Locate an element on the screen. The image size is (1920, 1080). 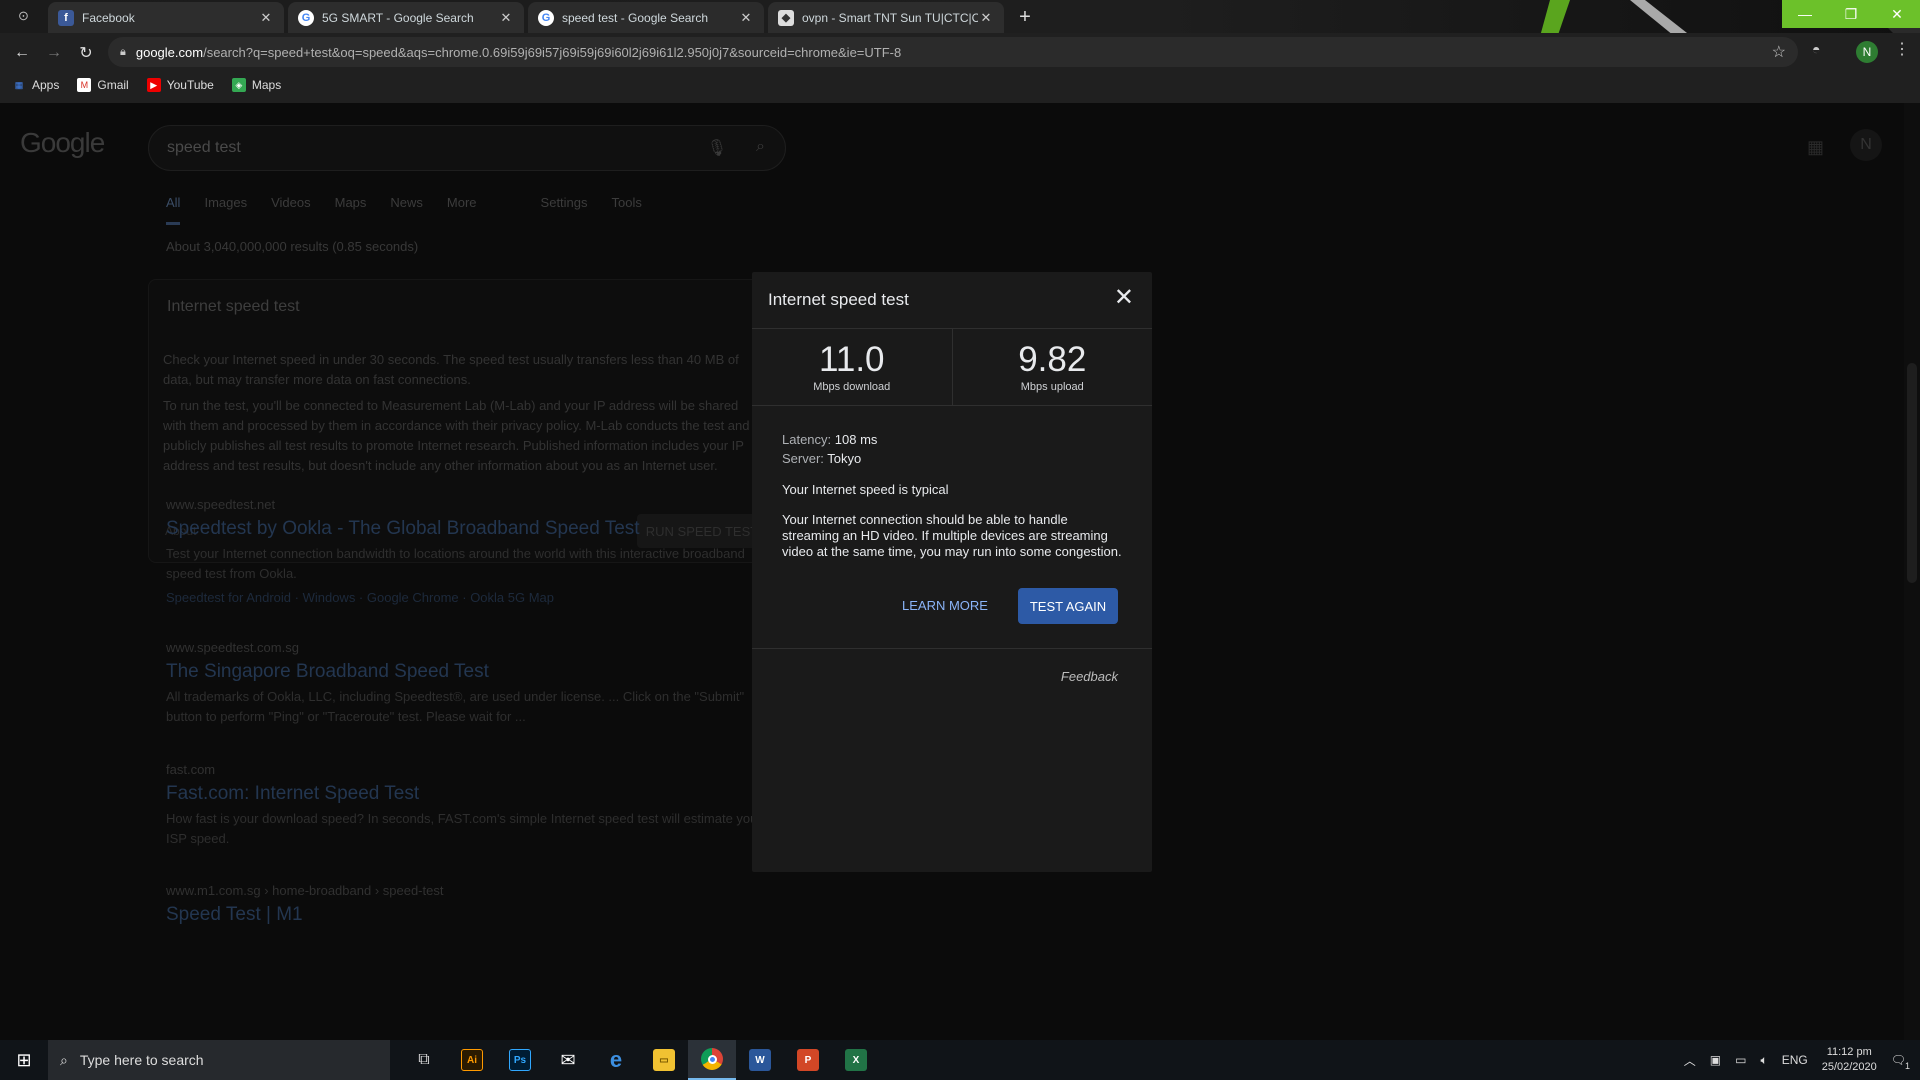
tab-ovpn: ◆ ovpn - Smart TNT Sun TU|CTC|C ✕ is located at coordinates (886, 17).